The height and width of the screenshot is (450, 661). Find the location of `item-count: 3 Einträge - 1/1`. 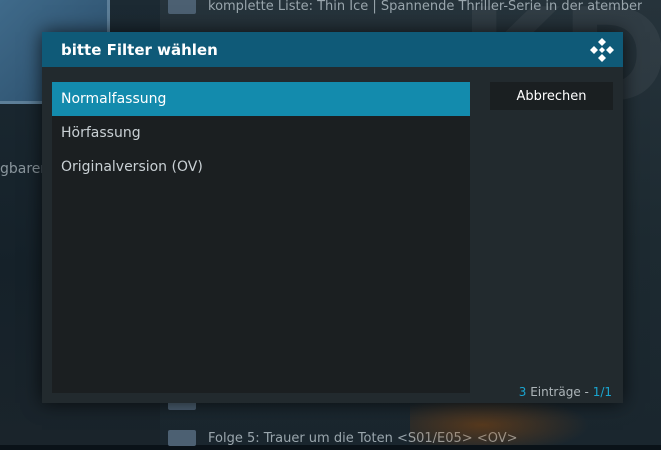

item-count: 3 Einträge - 1/1 is located at coordinates (565, 392).